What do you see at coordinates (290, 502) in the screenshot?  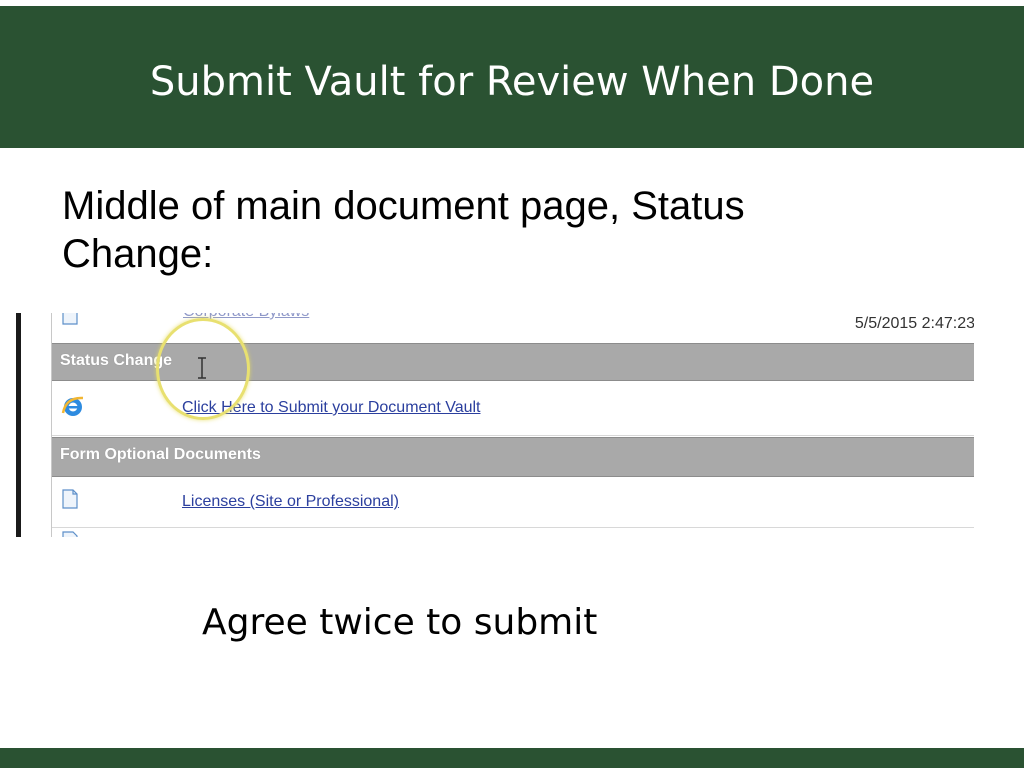 I see `licenses-link: Licenses (Site or Professional)` at bounding box center [290, 502].